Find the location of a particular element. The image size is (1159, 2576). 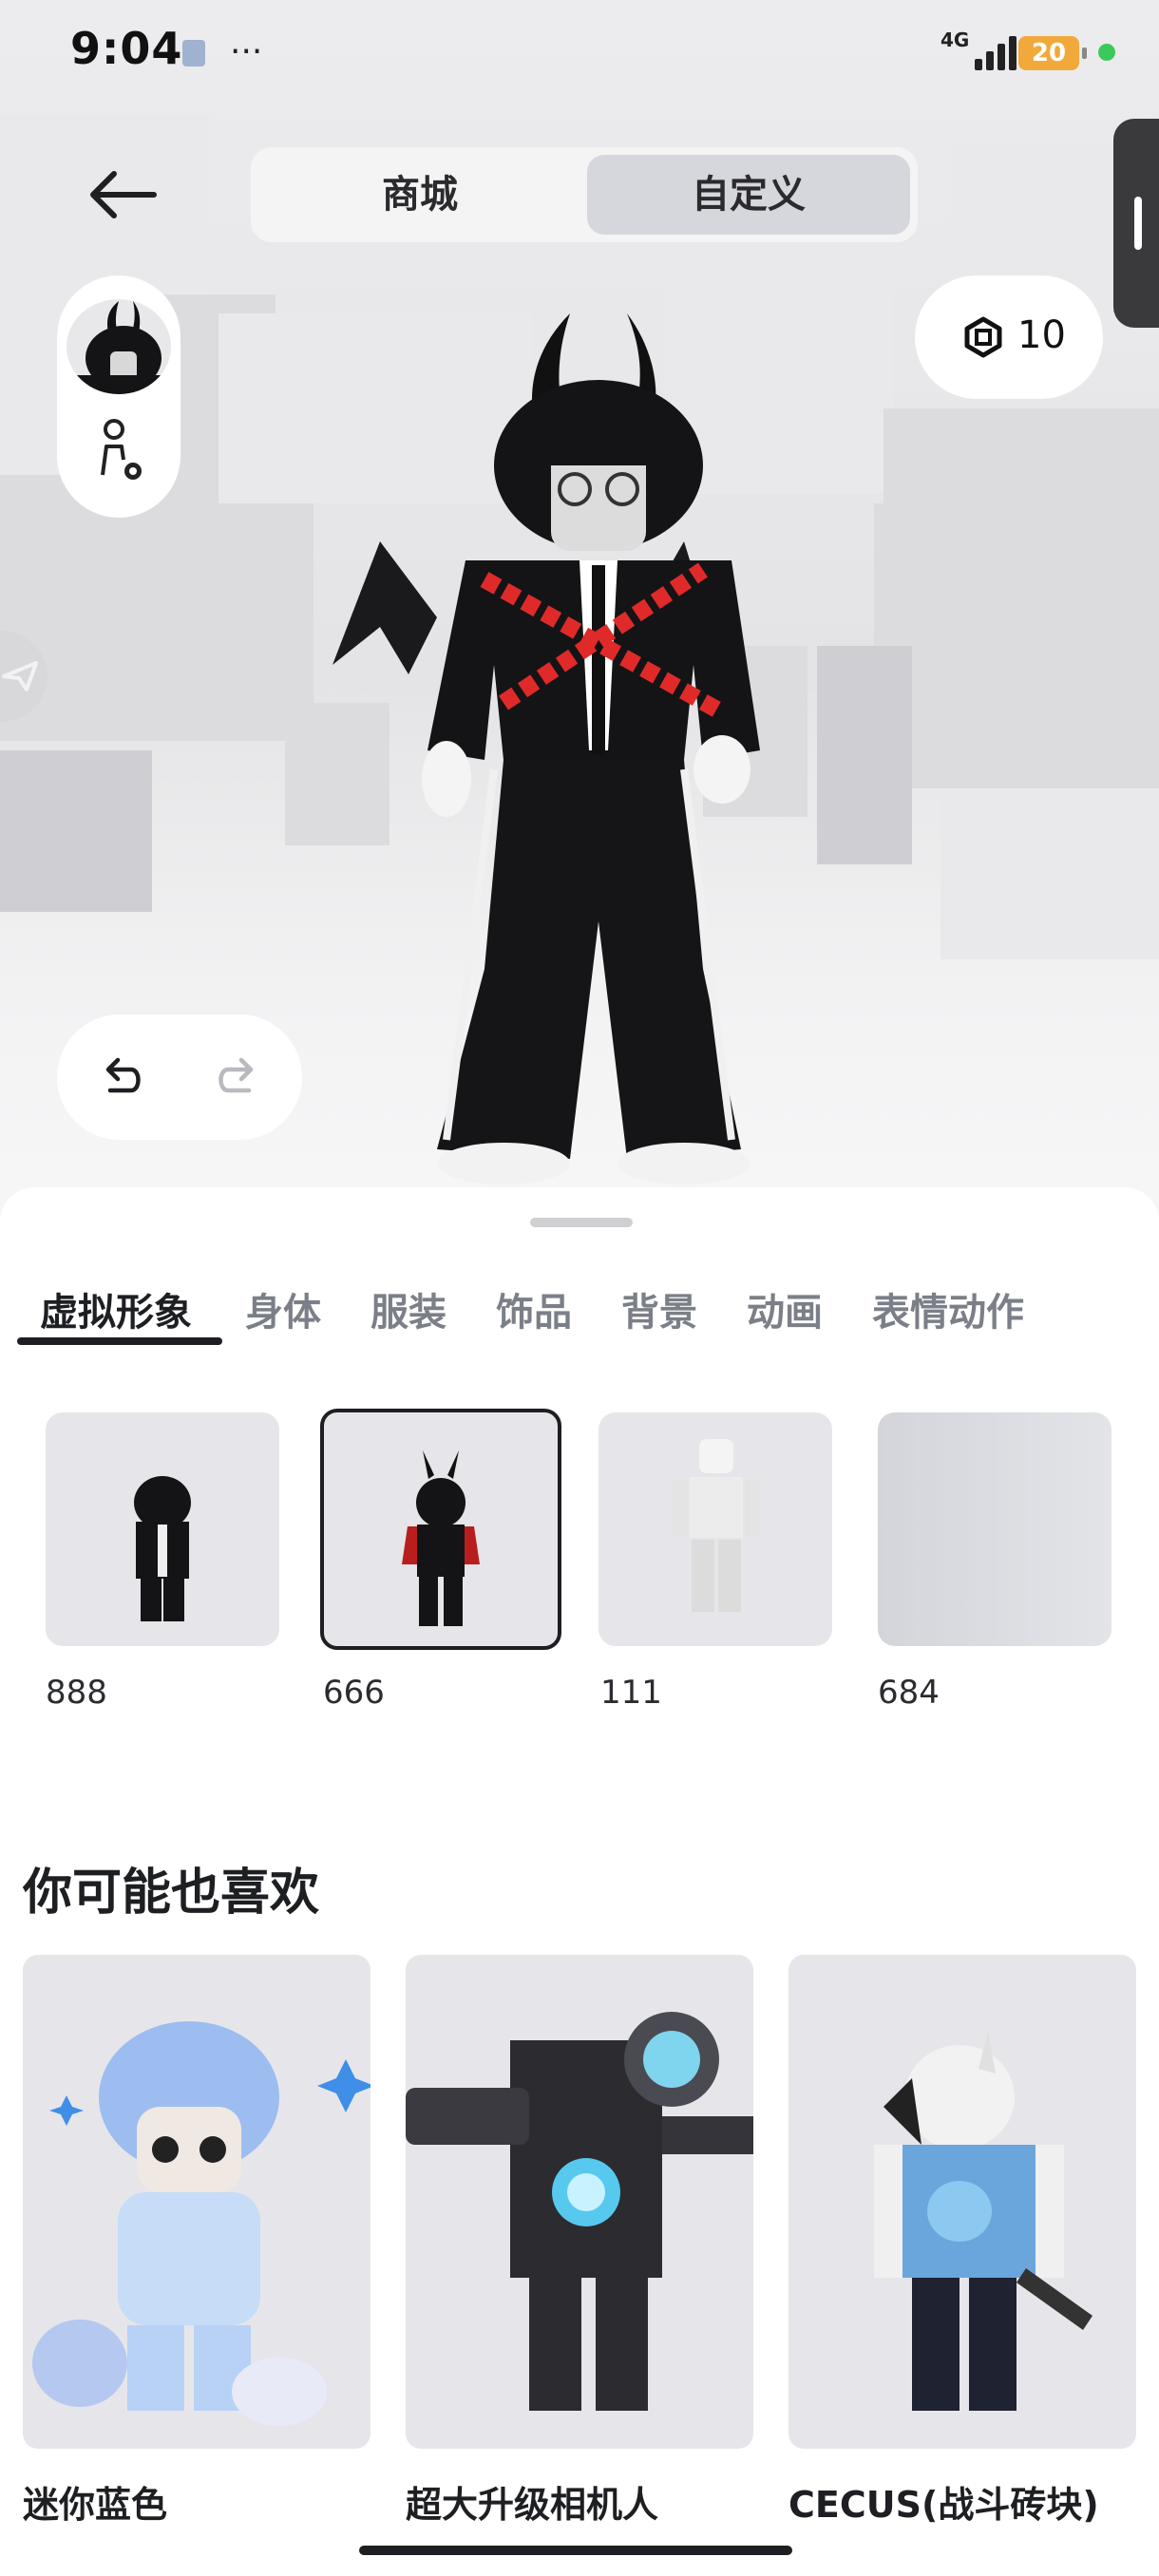

recommendation-name: 超大升级相机人 is located at coordinates (532, 2505).